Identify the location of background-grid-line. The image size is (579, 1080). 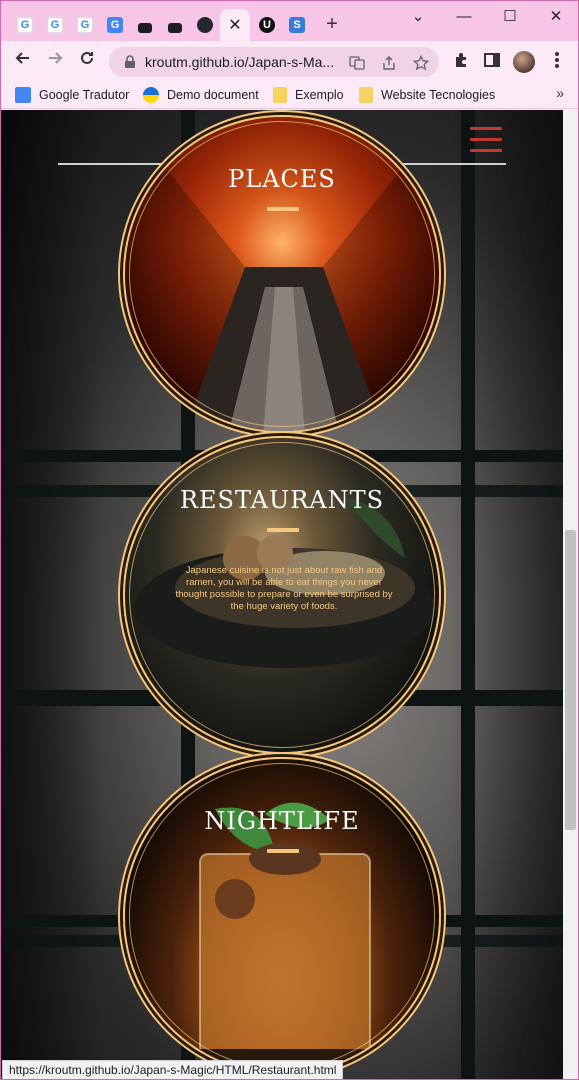
(468, 594).